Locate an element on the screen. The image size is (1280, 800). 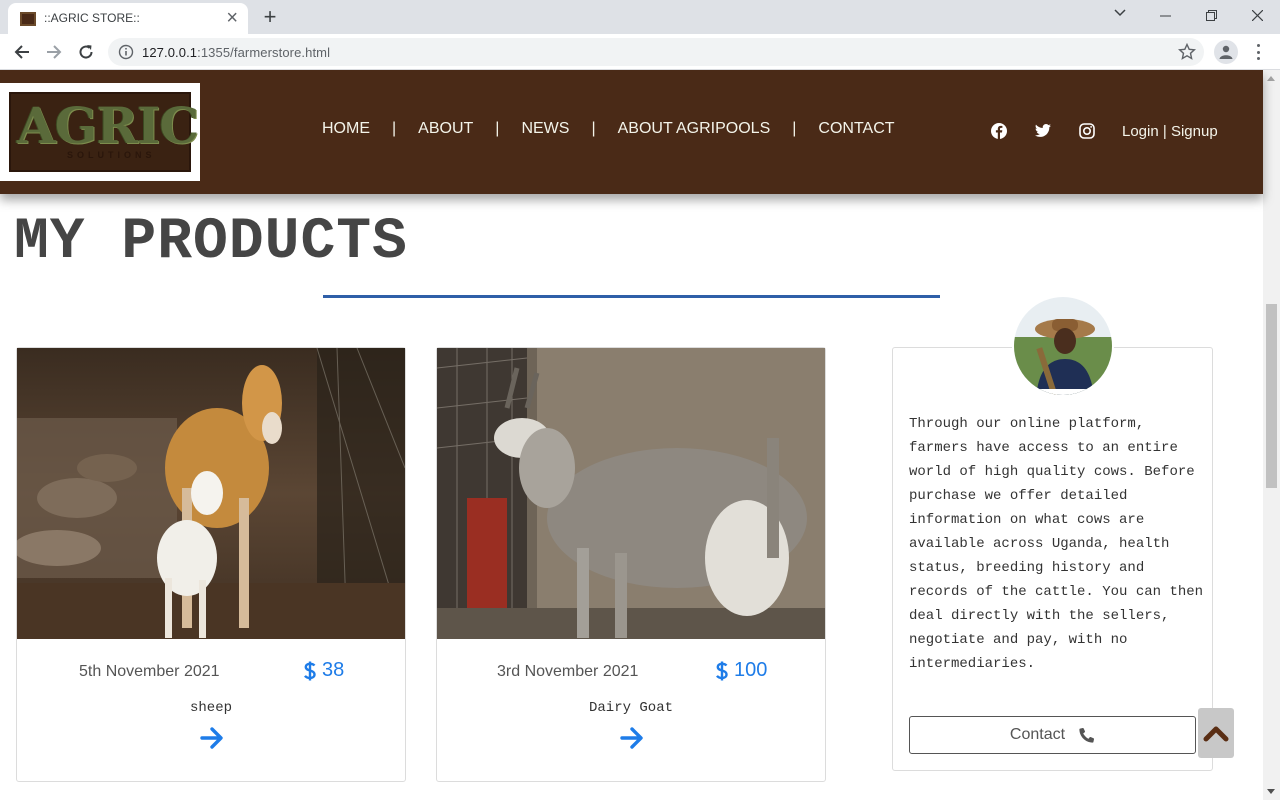
product-date: 5th November 2021 is located at coordinates (149, 671).